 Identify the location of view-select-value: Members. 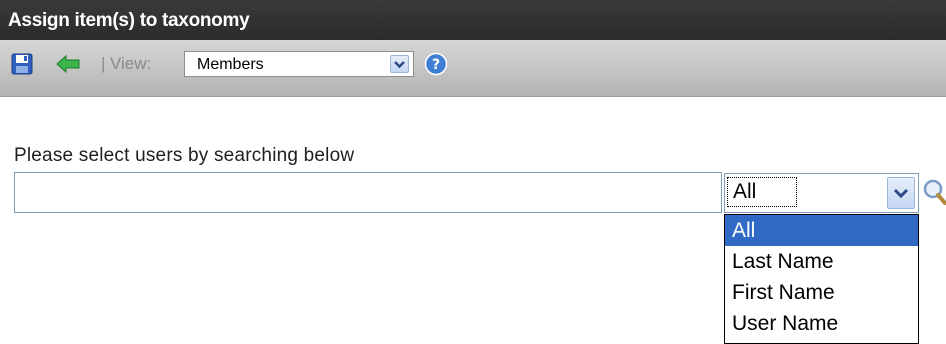
(230, 64).